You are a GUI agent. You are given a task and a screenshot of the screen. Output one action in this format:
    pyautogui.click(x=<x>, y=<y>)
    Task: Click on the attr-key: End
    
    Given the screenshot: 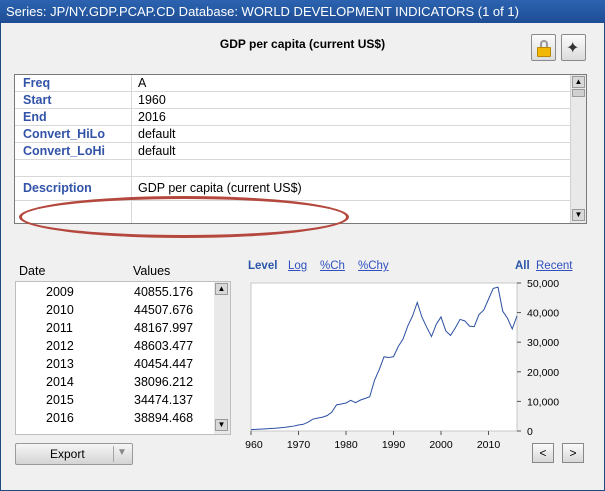 What is the action you would take?
    pyautogui.click(x=35, y=117)
    